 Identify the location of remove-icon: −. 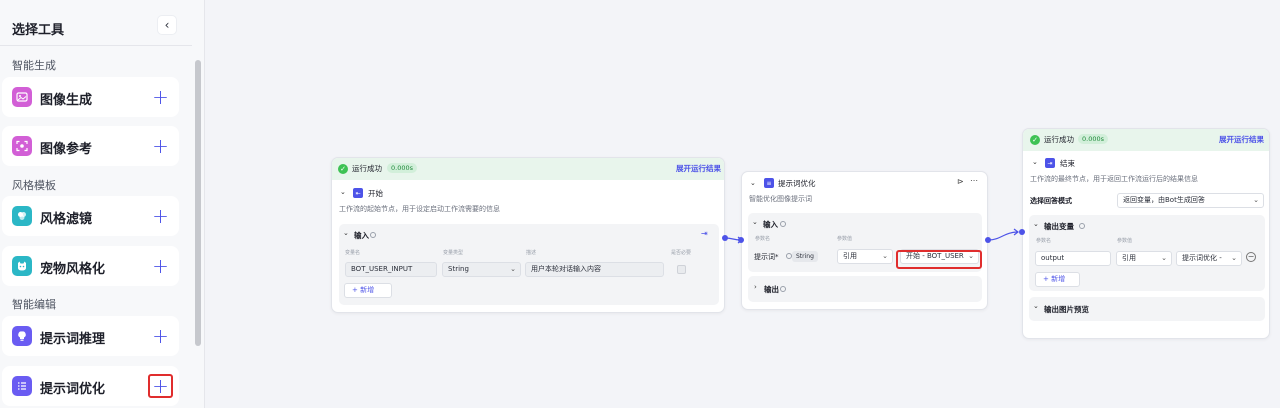
(1251, 257).